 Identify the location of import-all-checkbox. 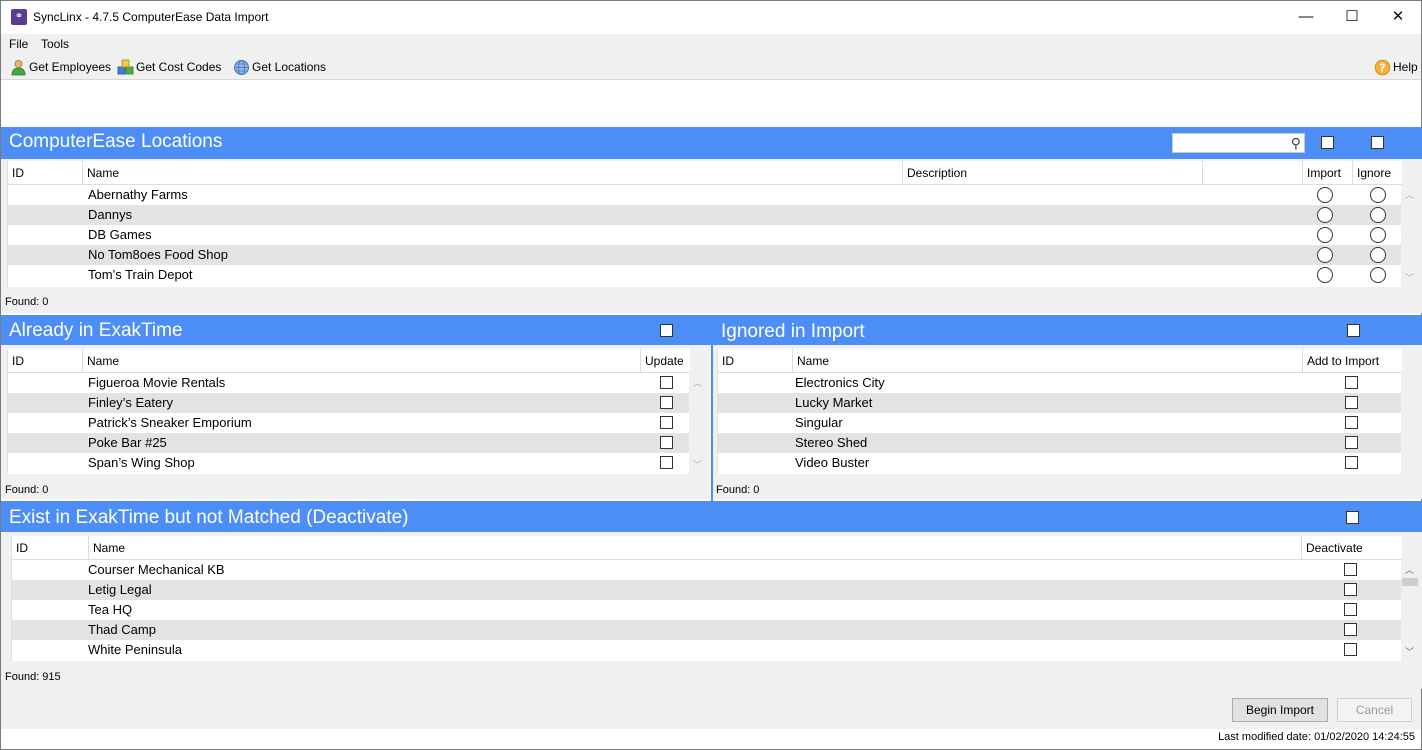
(1327, 142).